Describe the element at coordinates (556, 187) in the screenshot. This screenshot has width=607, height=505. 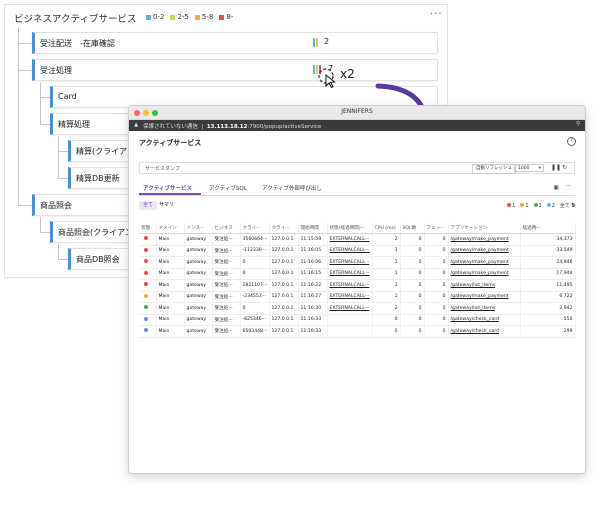
I see `screenshot-icon: ▣` at that location.